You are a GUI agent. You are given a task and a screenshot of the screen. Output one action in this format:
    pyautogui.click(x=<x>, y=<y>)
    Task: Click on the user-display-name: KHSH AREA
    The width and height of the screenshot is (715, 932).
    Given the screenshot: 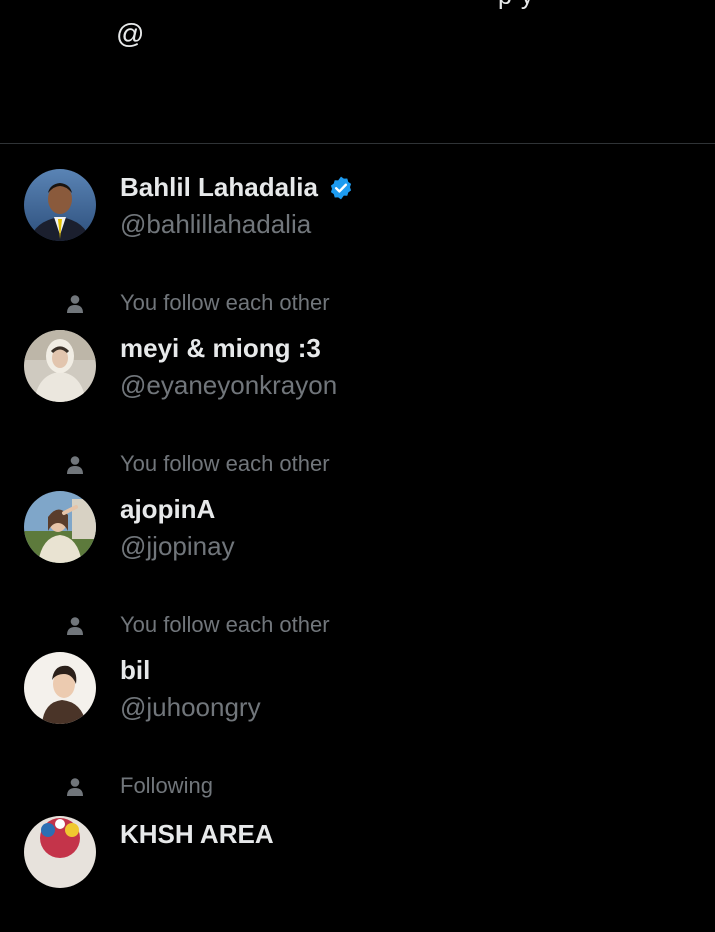 What is the action you would take?
    pyautogui.click(x=197, y=834)
    